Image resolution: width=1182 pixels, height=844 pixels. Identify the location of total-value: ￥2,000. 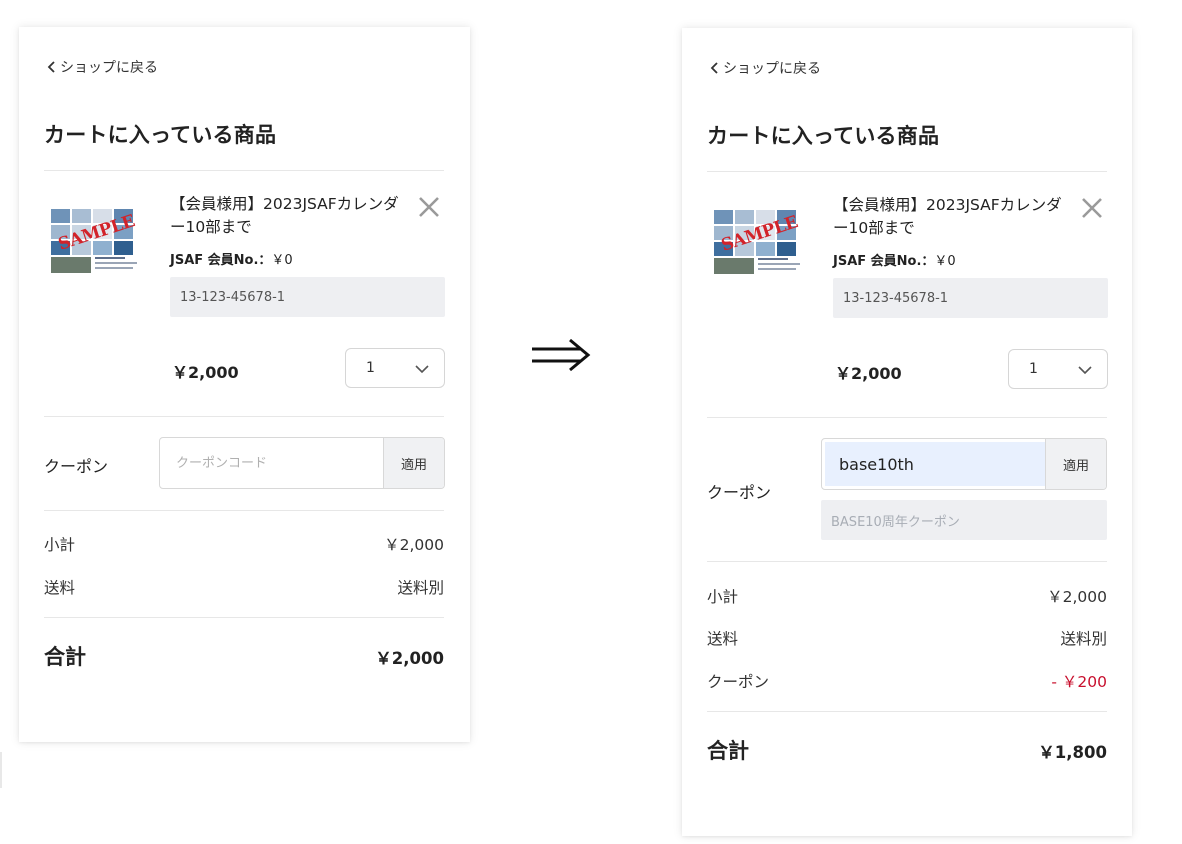
(409, 658).